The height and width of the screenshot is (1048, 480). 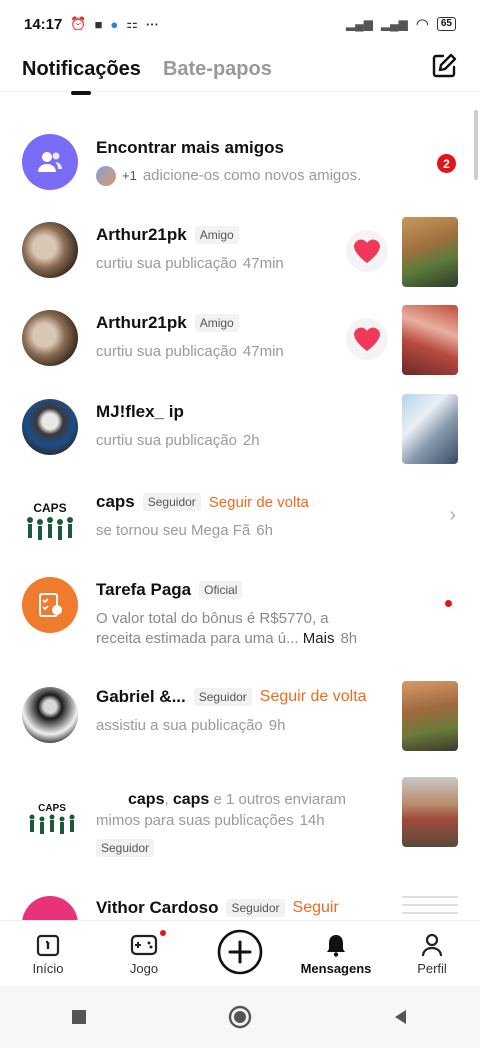 I want to click on users-icon, so click(x=50, y=162).